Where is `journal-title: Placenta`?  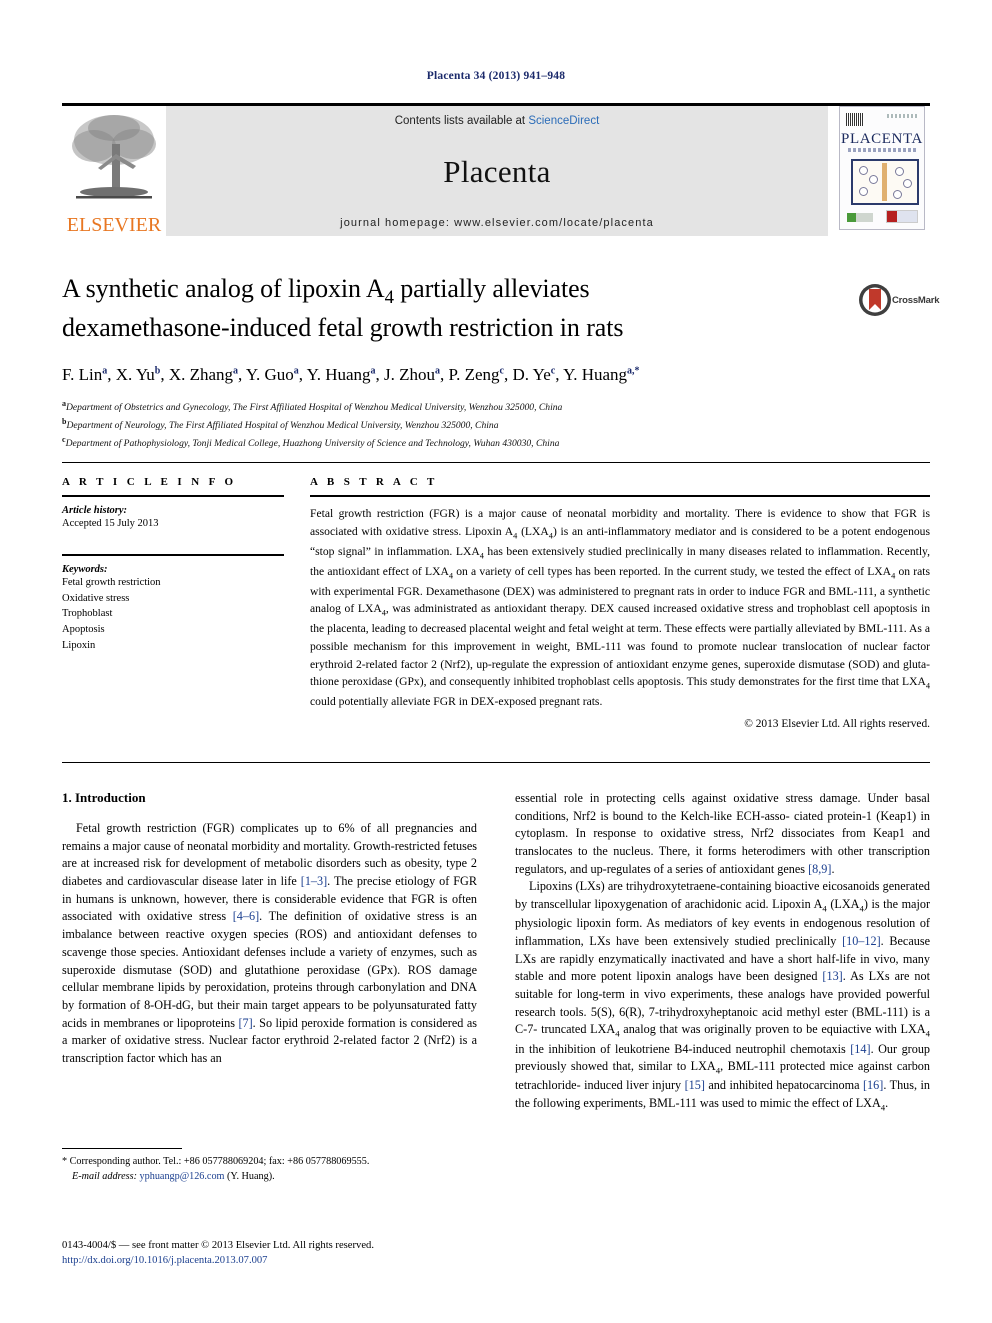 journal-title: Placenta is located at coordinates (497, 171).